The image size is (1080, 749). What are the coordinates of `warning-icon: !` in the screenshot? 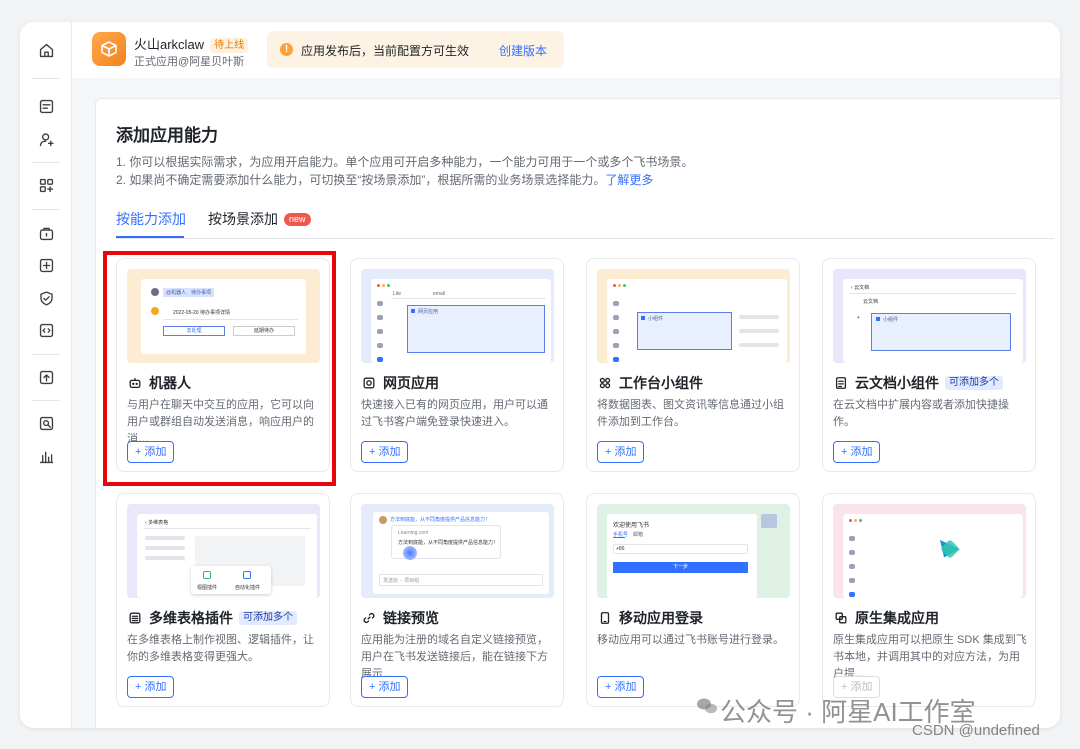 It's located at (286, 49).